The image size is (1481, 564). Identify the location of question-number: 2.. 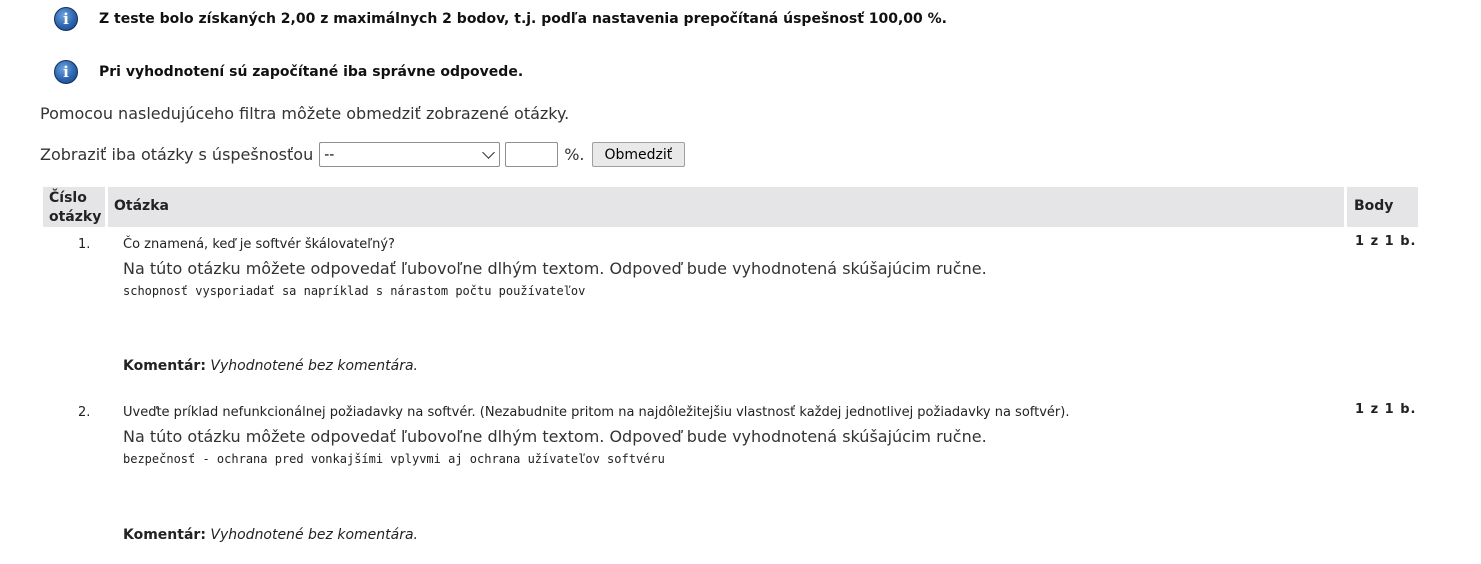
(84, 412).